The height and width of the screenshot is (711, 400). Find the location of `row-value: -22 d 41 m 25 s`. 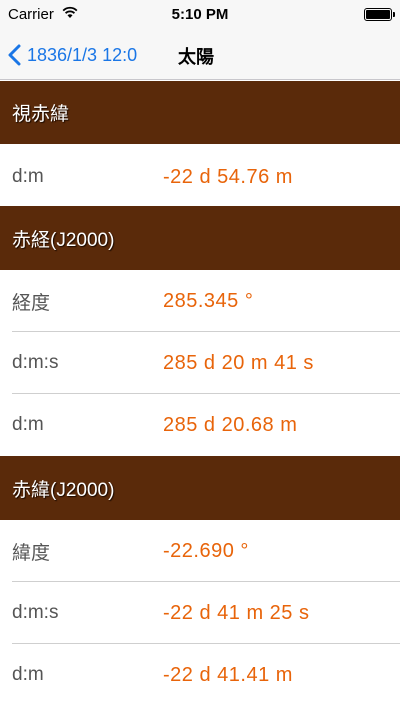

row-value: -22 d 41 m 25 s is located at coordinates (236, 612).